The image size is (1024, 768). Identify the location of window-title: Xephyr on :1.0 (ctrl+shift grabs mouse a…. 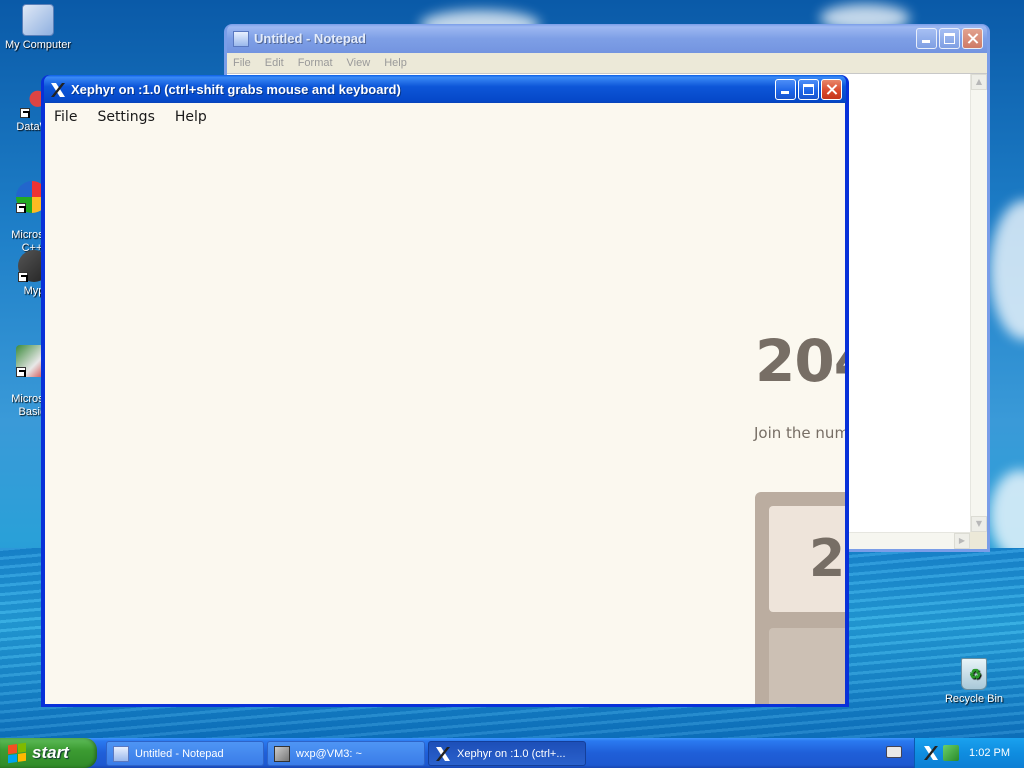
(236, 89).